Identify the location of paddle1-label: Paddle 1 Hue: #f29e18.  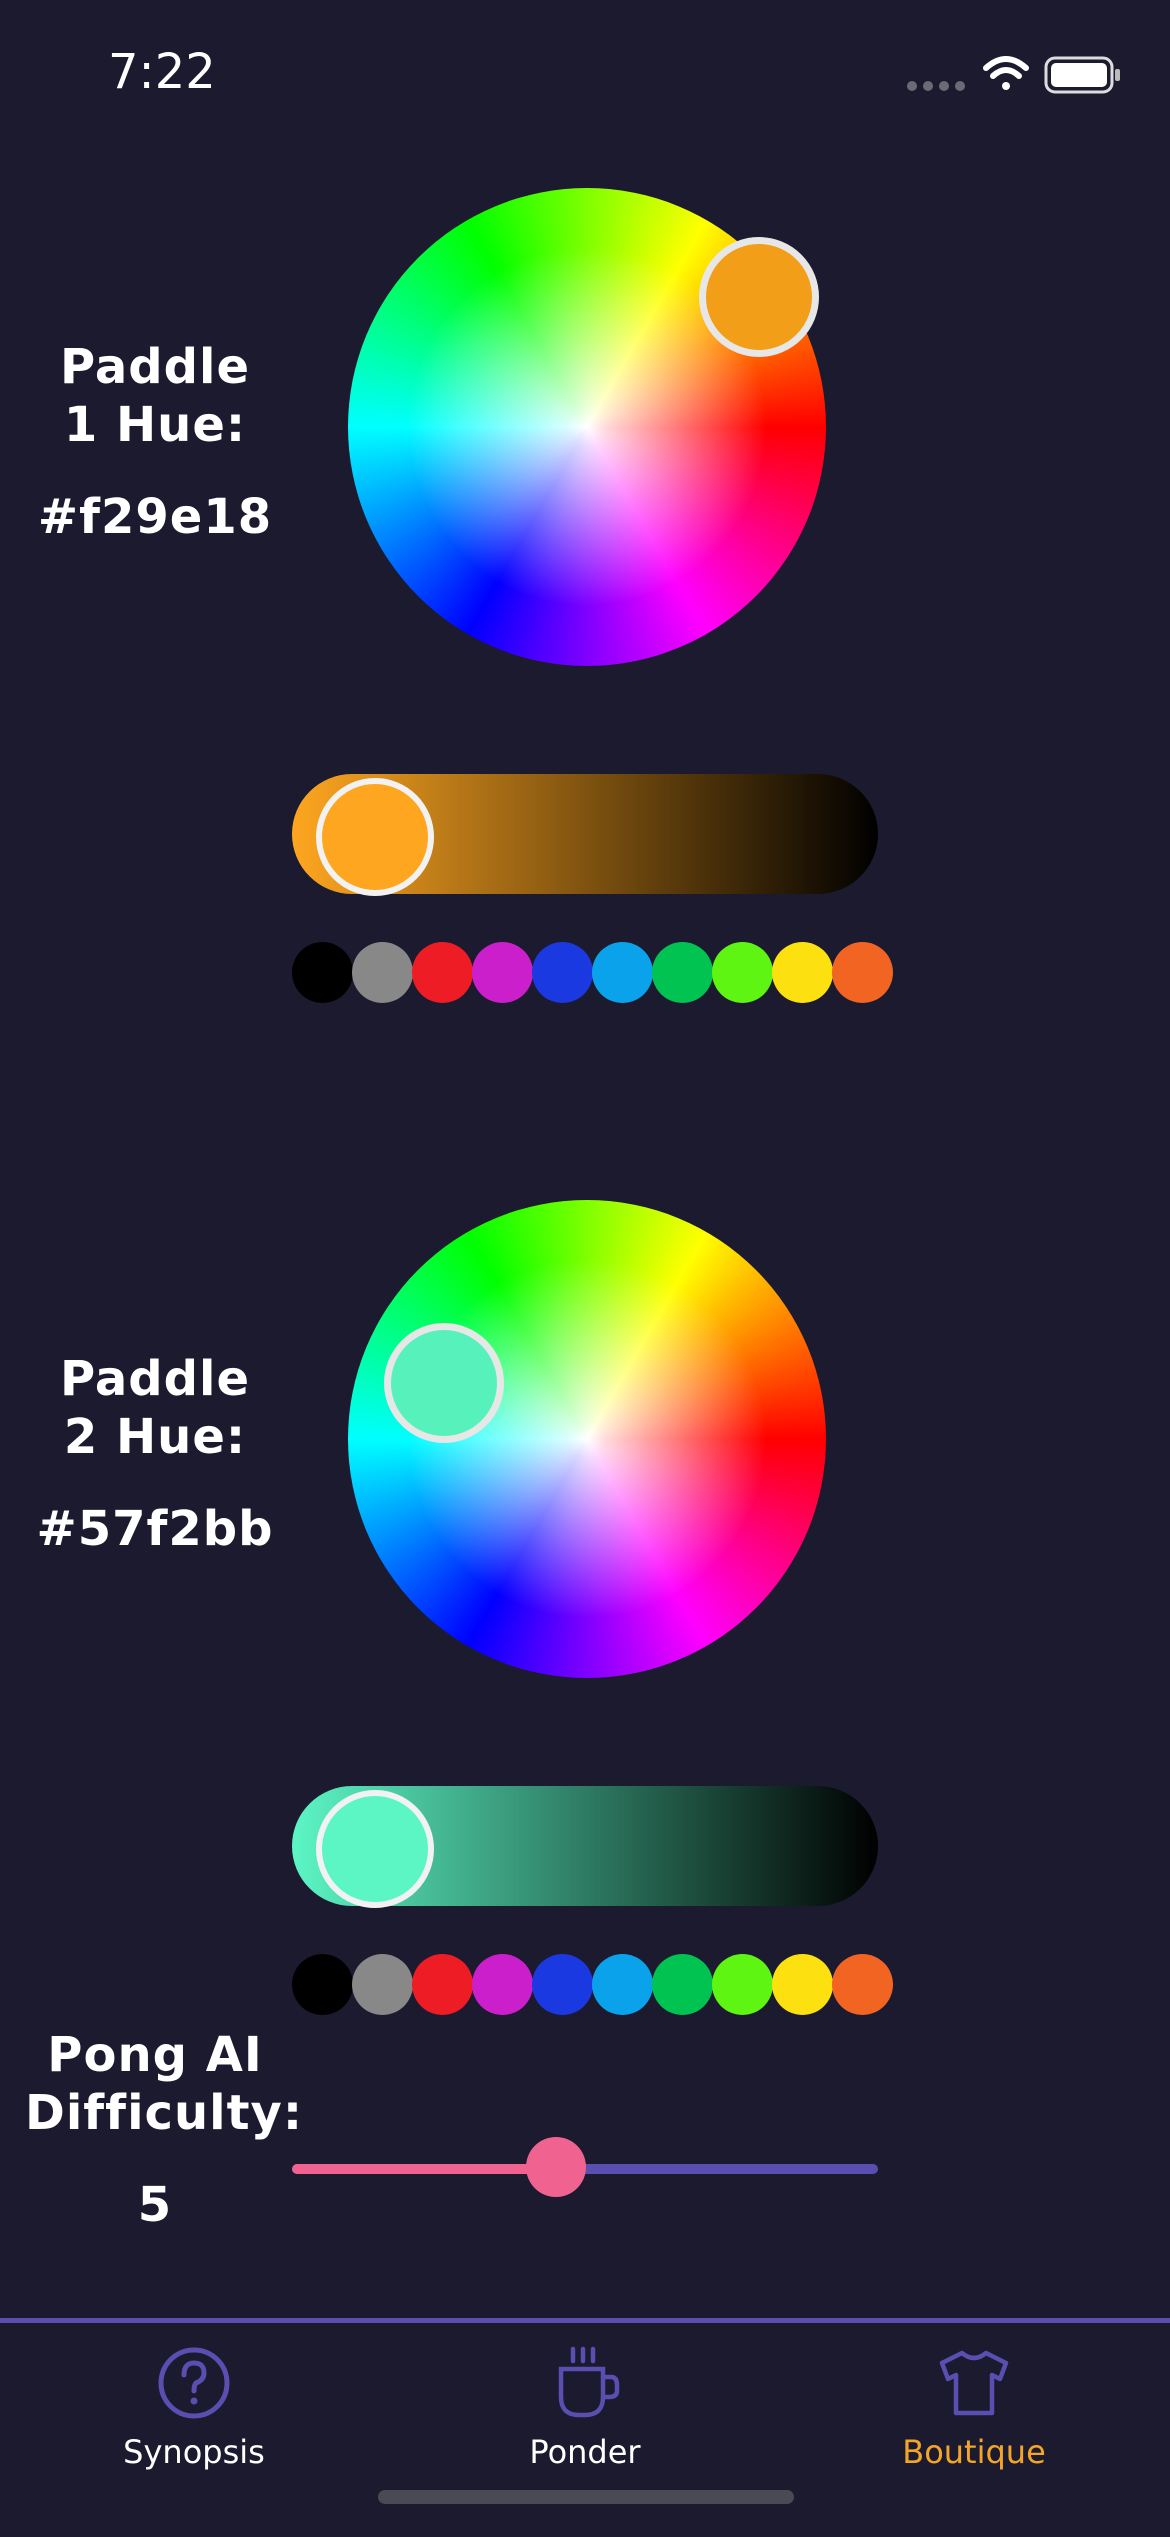
(155, 442).